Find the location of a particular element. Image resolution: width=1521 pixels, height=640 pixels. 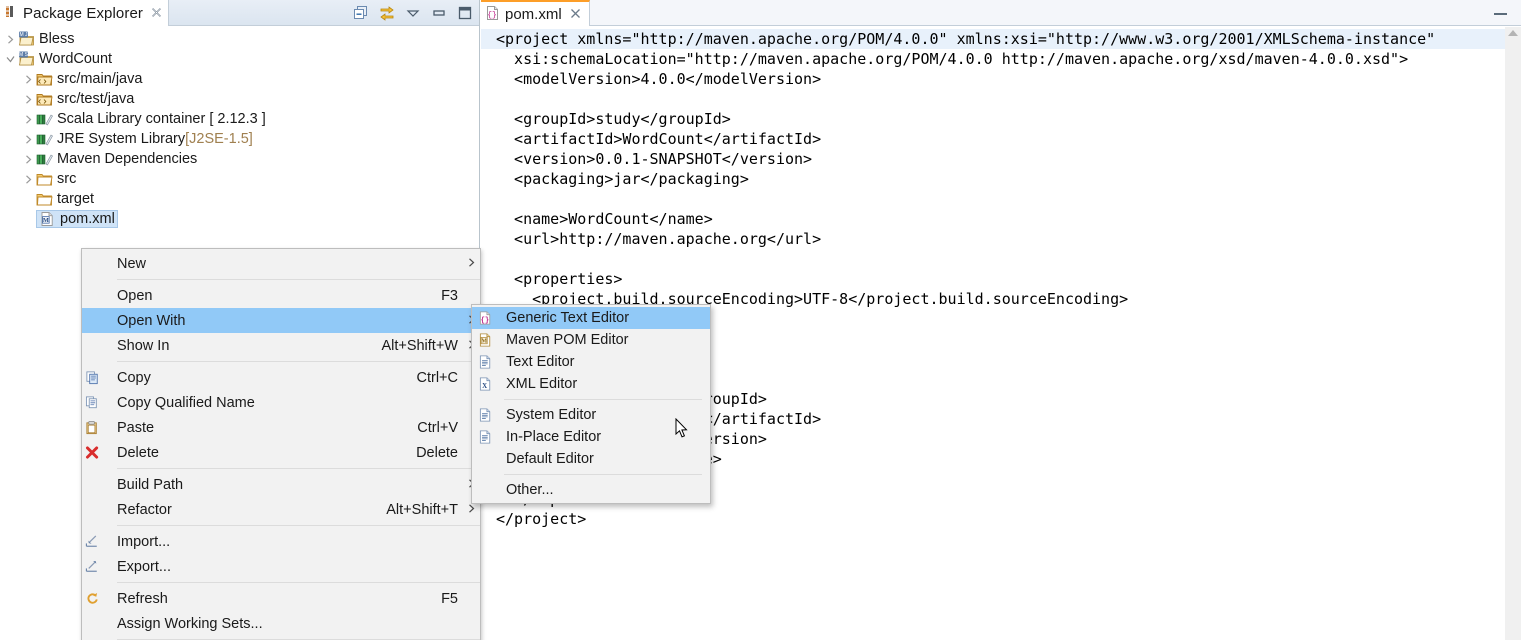

editor-tab-title: pom.xml is located at coordinates (533, 14).